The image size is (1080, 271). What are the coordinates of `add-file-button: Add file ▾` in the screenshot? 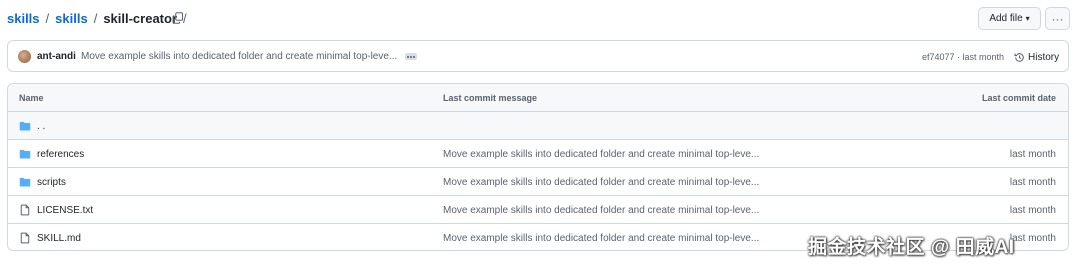 It's located at (1009, 18).